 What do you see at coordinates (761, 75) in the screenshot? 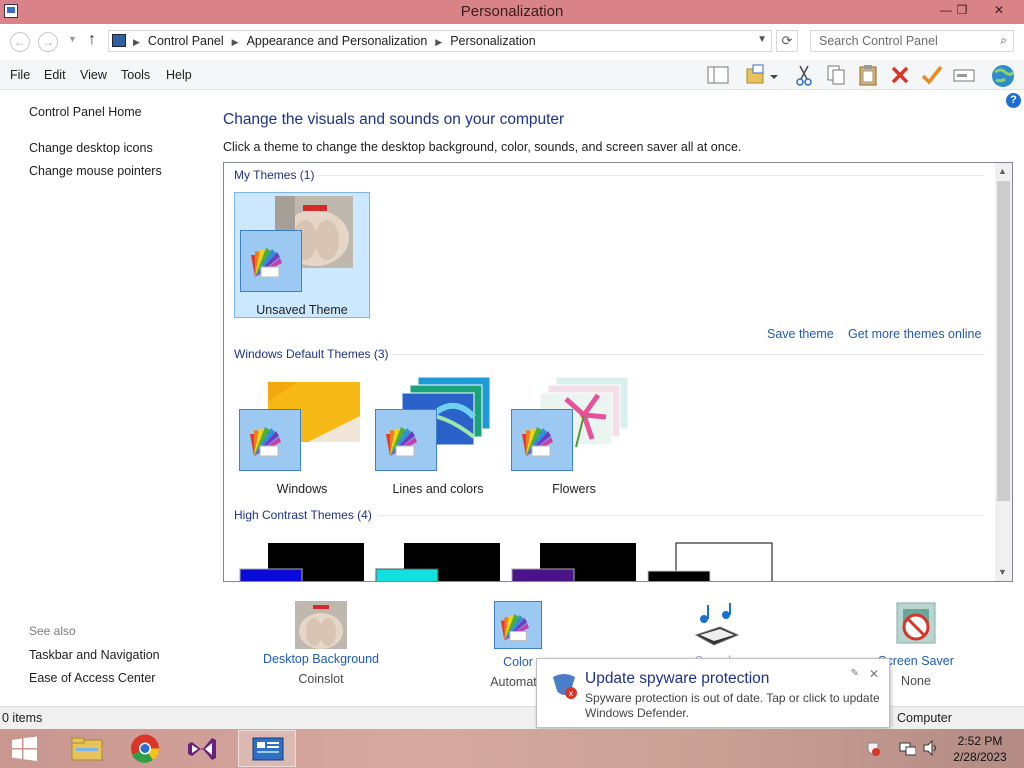
I see `folder-options-icon` at bounding box center [761, 75].